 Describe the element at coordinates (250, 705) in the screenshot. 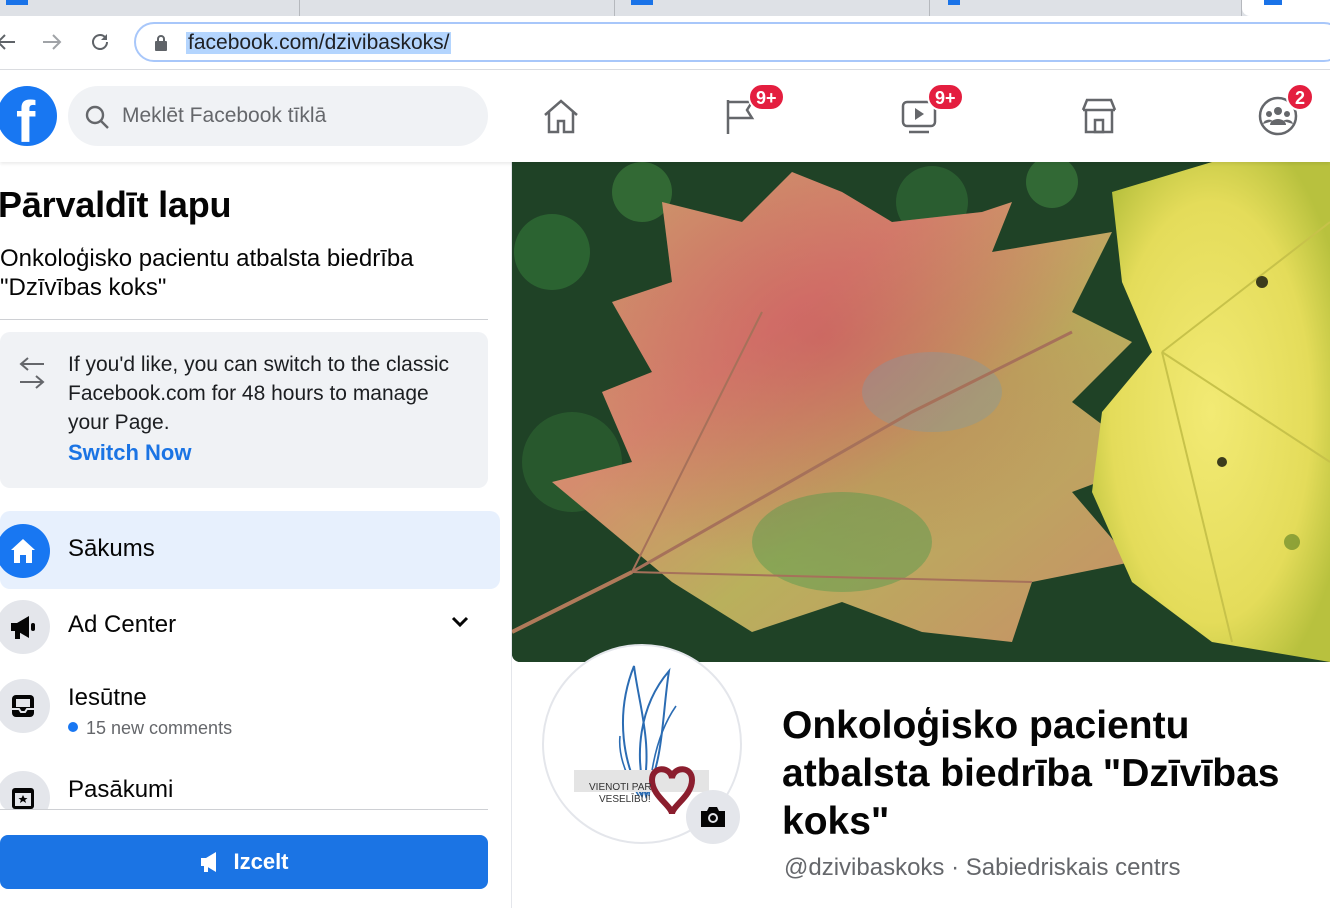

I see `sidebar-item-inbox: Iesūtne 15 new comments` at that location.